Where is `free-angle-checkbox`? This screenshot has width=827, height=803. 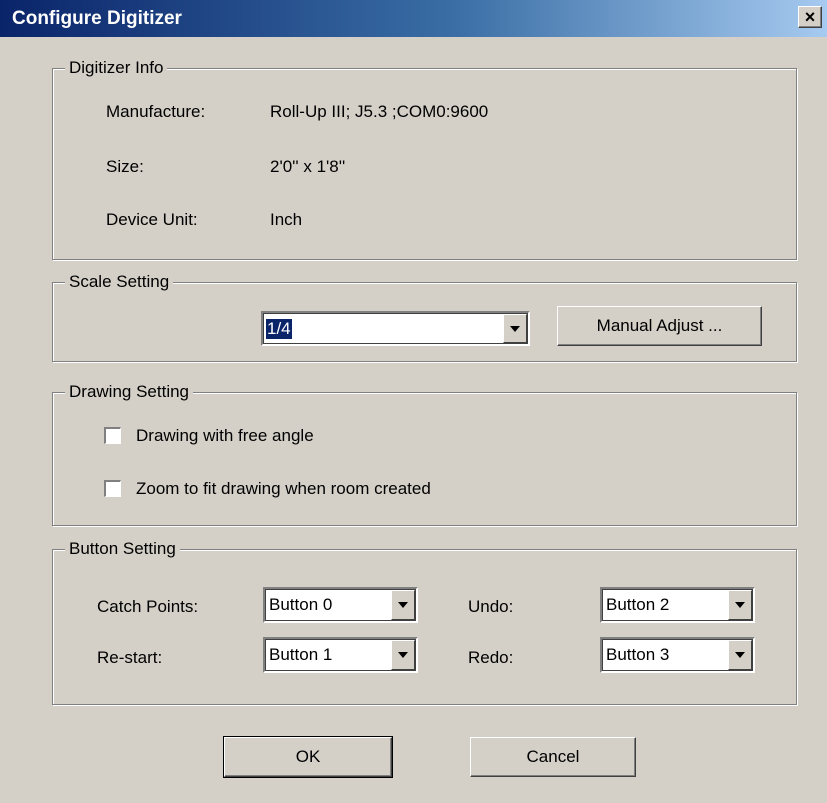
free-angle-checkbox is located at coordinates (112, 435).